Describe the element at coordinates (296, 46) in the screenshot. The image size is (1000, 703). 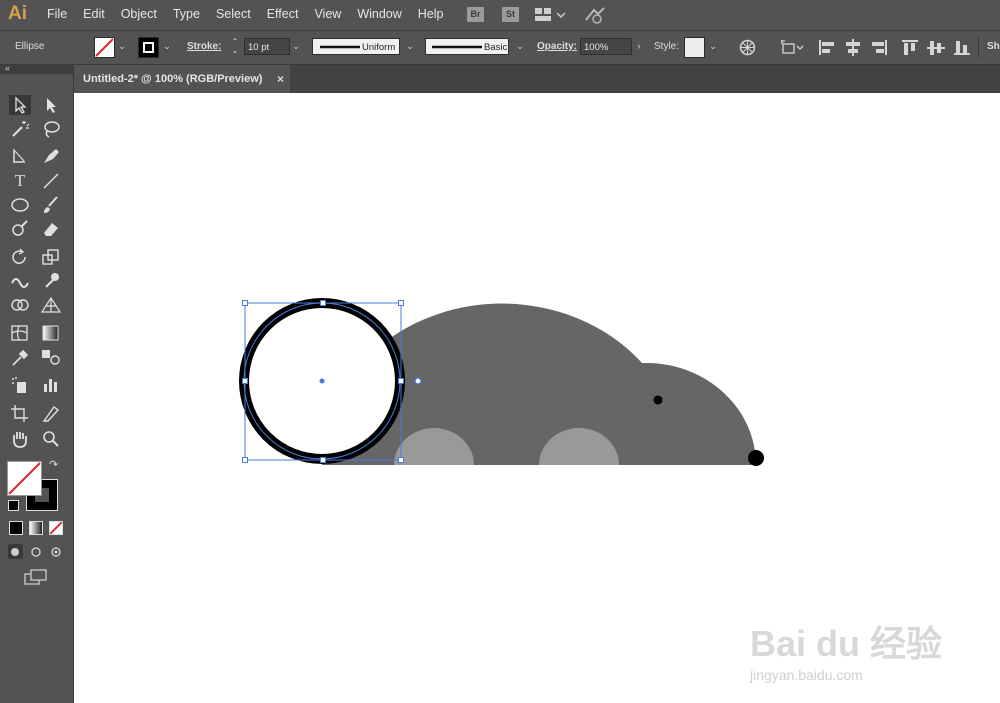
I see `stroke-weight-dropdown-icon: ⌄` at that location.